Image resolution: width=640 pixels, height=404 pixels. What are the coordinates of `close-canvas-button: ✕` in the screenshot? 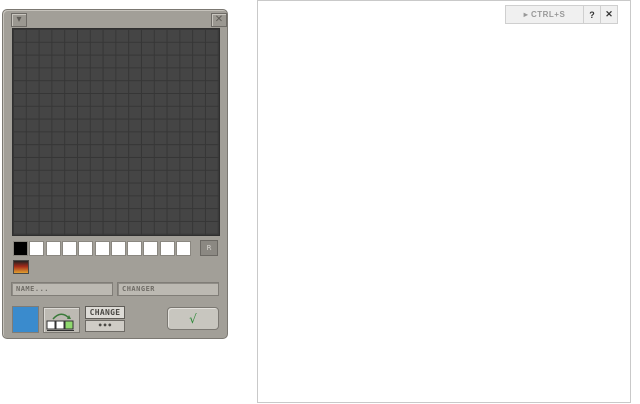 It's located at (609, 14).